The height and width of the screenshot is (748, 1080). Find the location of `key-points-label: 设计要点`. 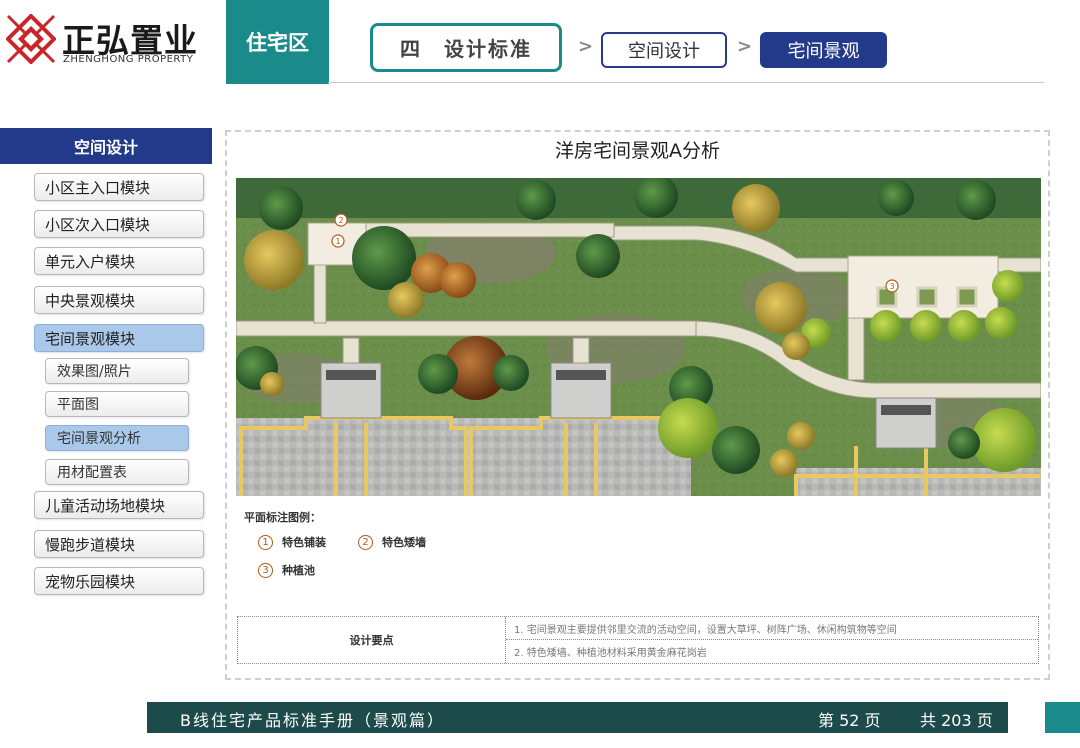

key-points-label: 设计要点 is located at coordinates (372, 640).